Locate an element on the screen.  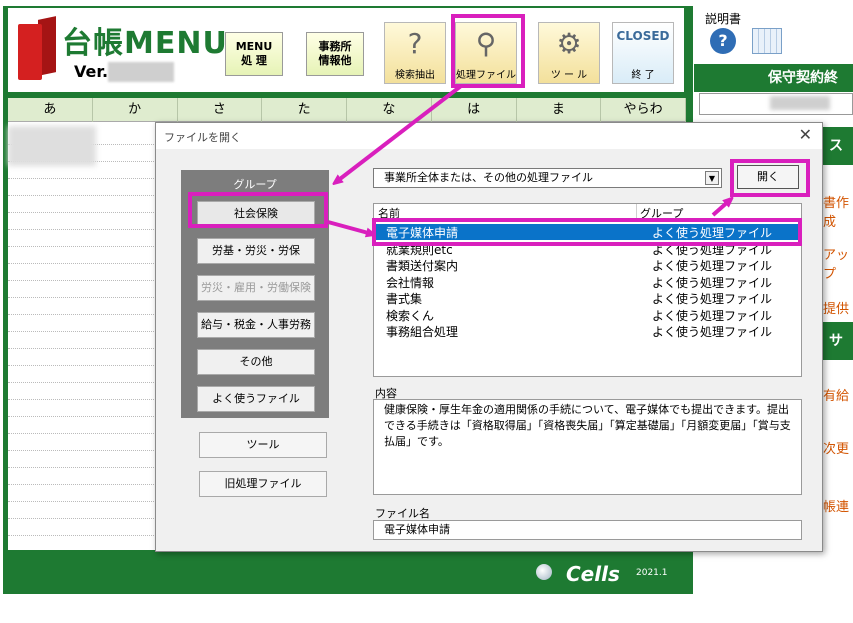
kana-tab-row: あかさたなはまやらわ is located at coordinates (347, 110).